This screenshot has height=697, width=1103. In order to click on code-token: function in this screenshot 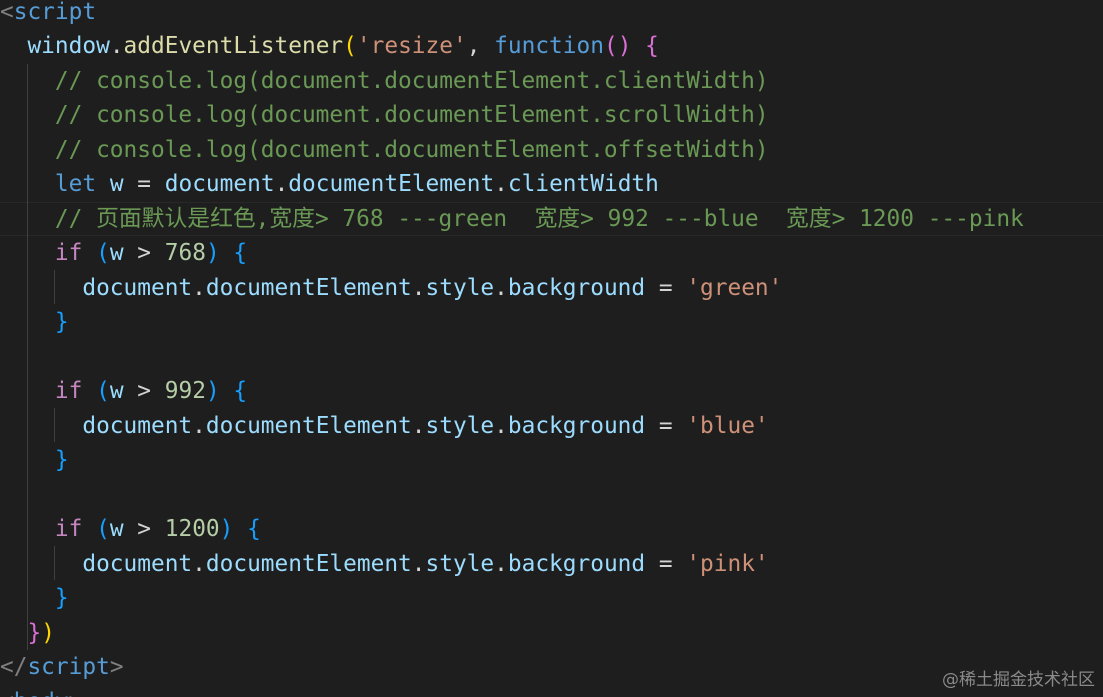, I will do `click(549, 46)`.